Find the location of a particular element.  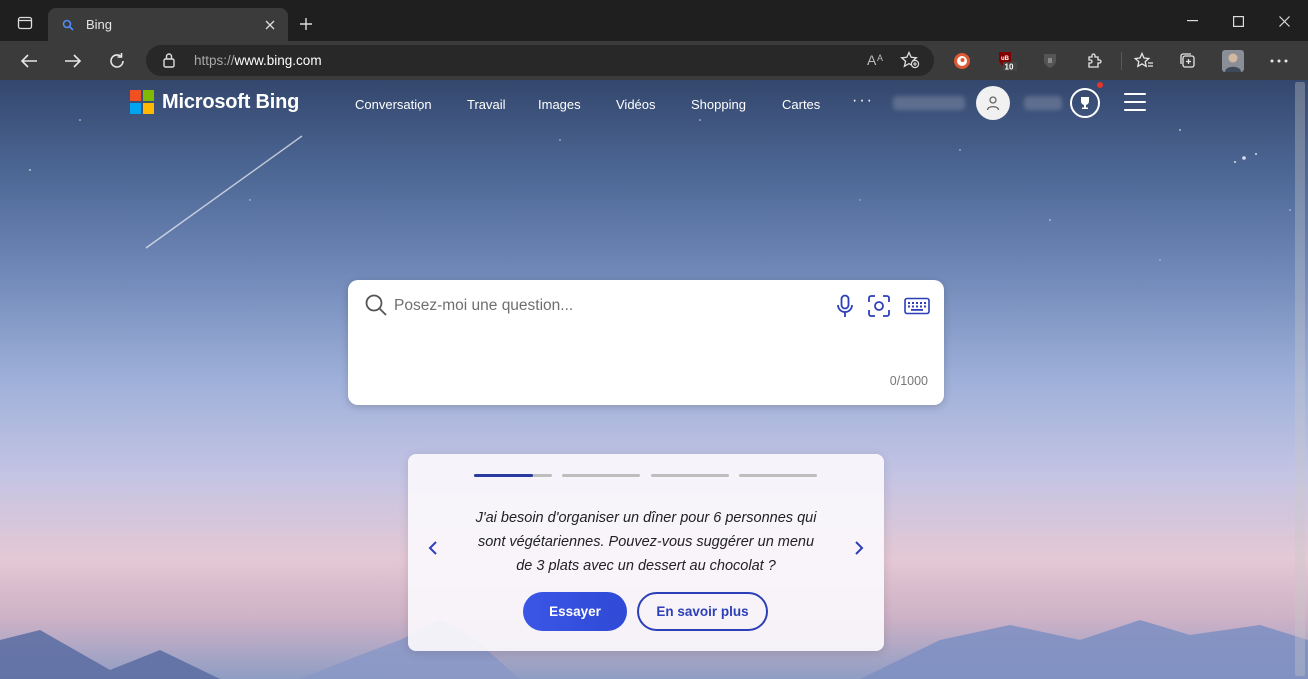

close-tab-icon is located at coordinates (270, 25).